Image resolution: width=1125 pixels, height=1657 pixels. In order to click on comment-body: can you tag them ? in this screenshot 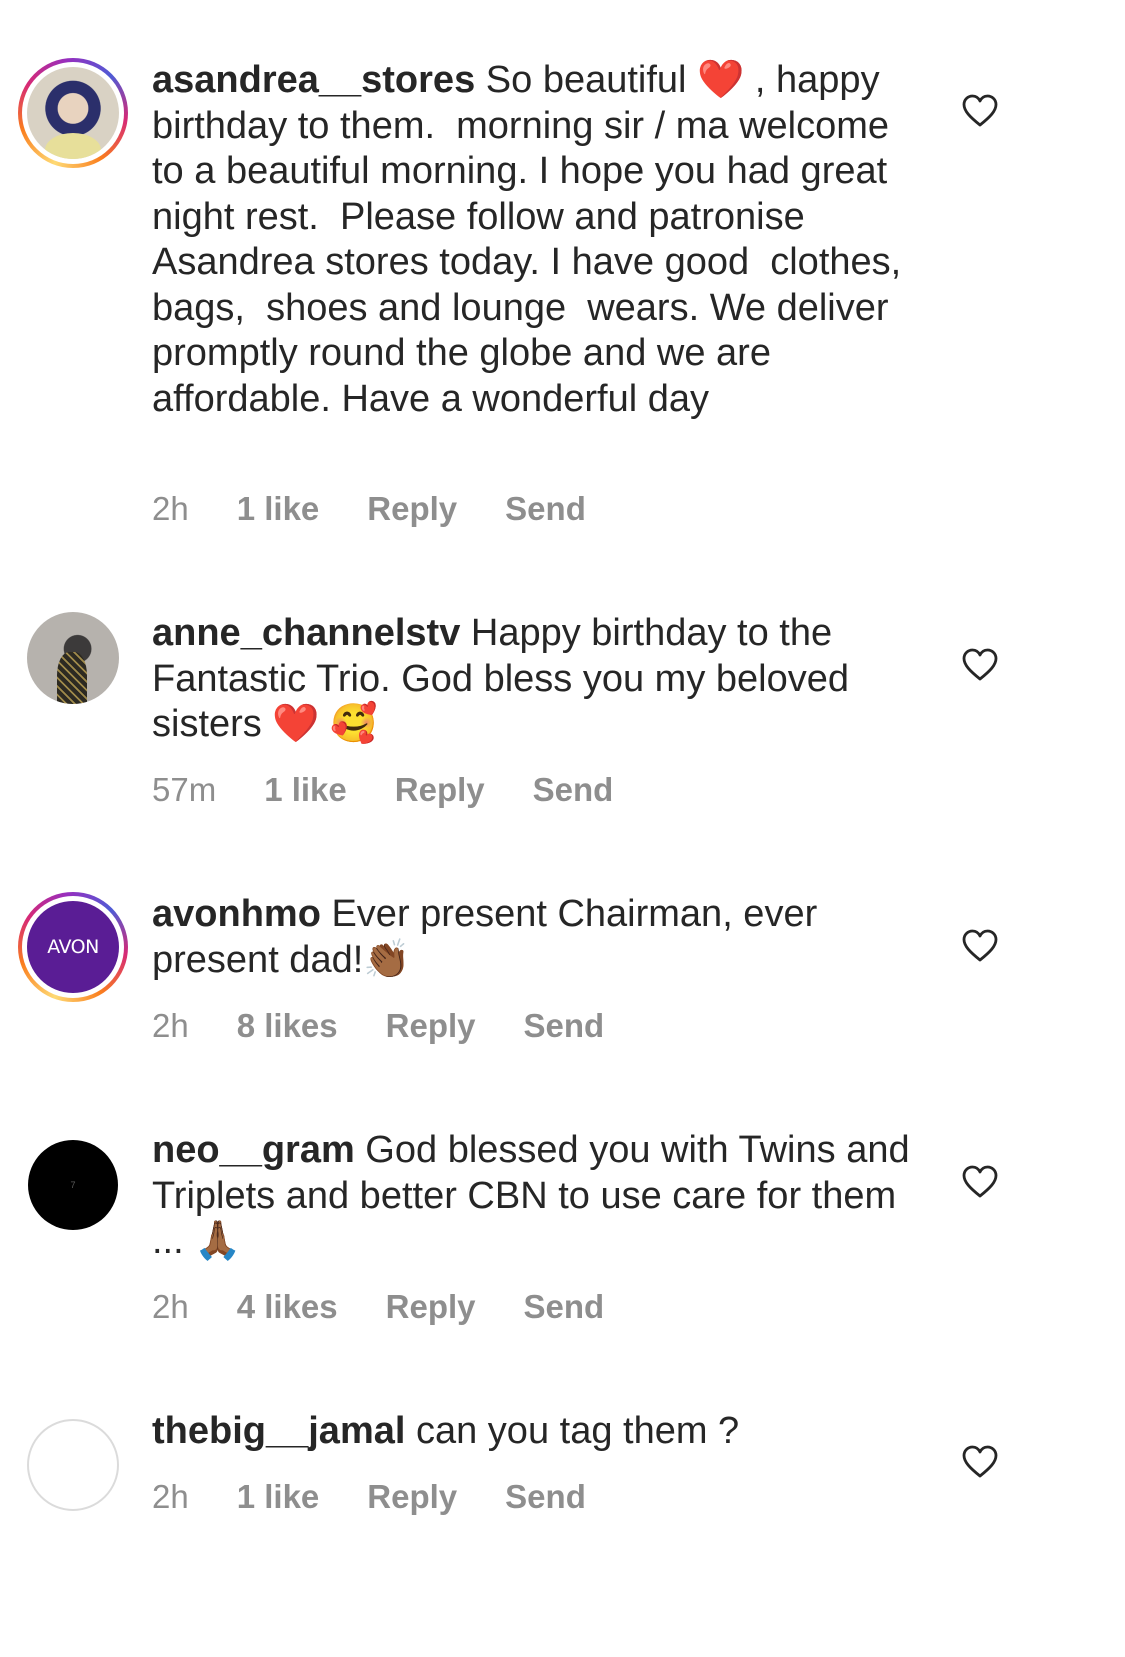, I will do `click(572, 1431)`.